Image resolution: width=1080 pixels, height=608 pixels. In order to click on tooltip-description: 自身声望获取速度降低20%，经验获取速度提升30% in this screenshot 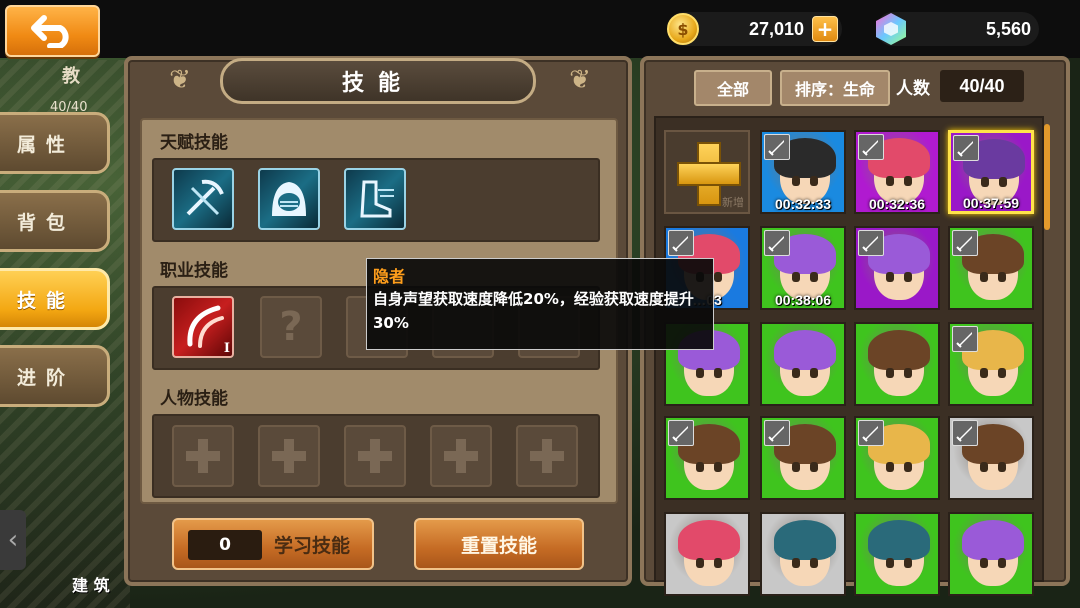, I will do `click(533, 311)`.